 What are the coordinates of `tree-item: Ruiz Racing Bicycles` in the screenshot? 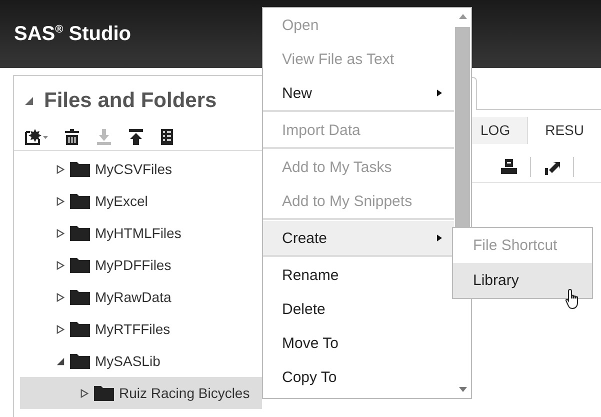 It's located at (141, 393).